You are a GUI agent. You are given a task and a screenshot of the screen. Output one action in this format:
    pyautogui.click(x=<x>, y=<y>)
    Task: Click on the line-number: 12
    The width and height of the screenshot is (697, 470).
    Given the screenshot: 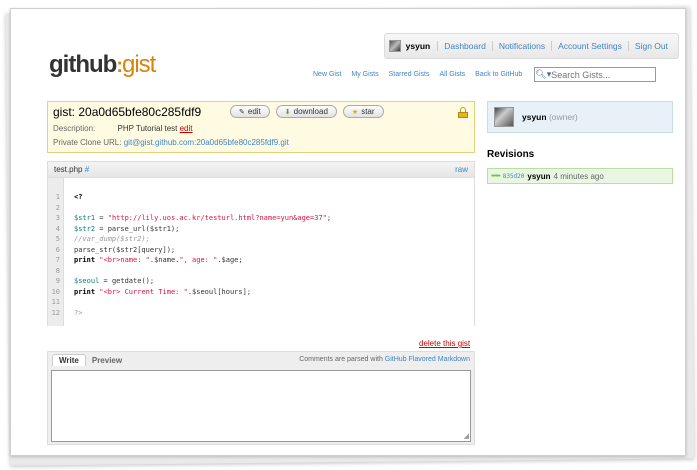 What is the action you would take?
    pyautogui.click(x=55, y=312)
    